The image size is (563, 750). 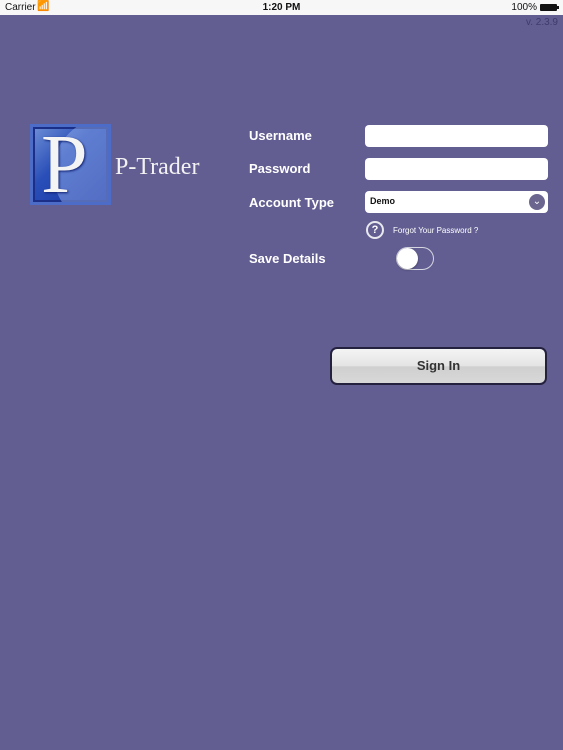 I want to click on status-bar: Carrier 📶 1:20 PM 100%, so click(x=281, y=7).